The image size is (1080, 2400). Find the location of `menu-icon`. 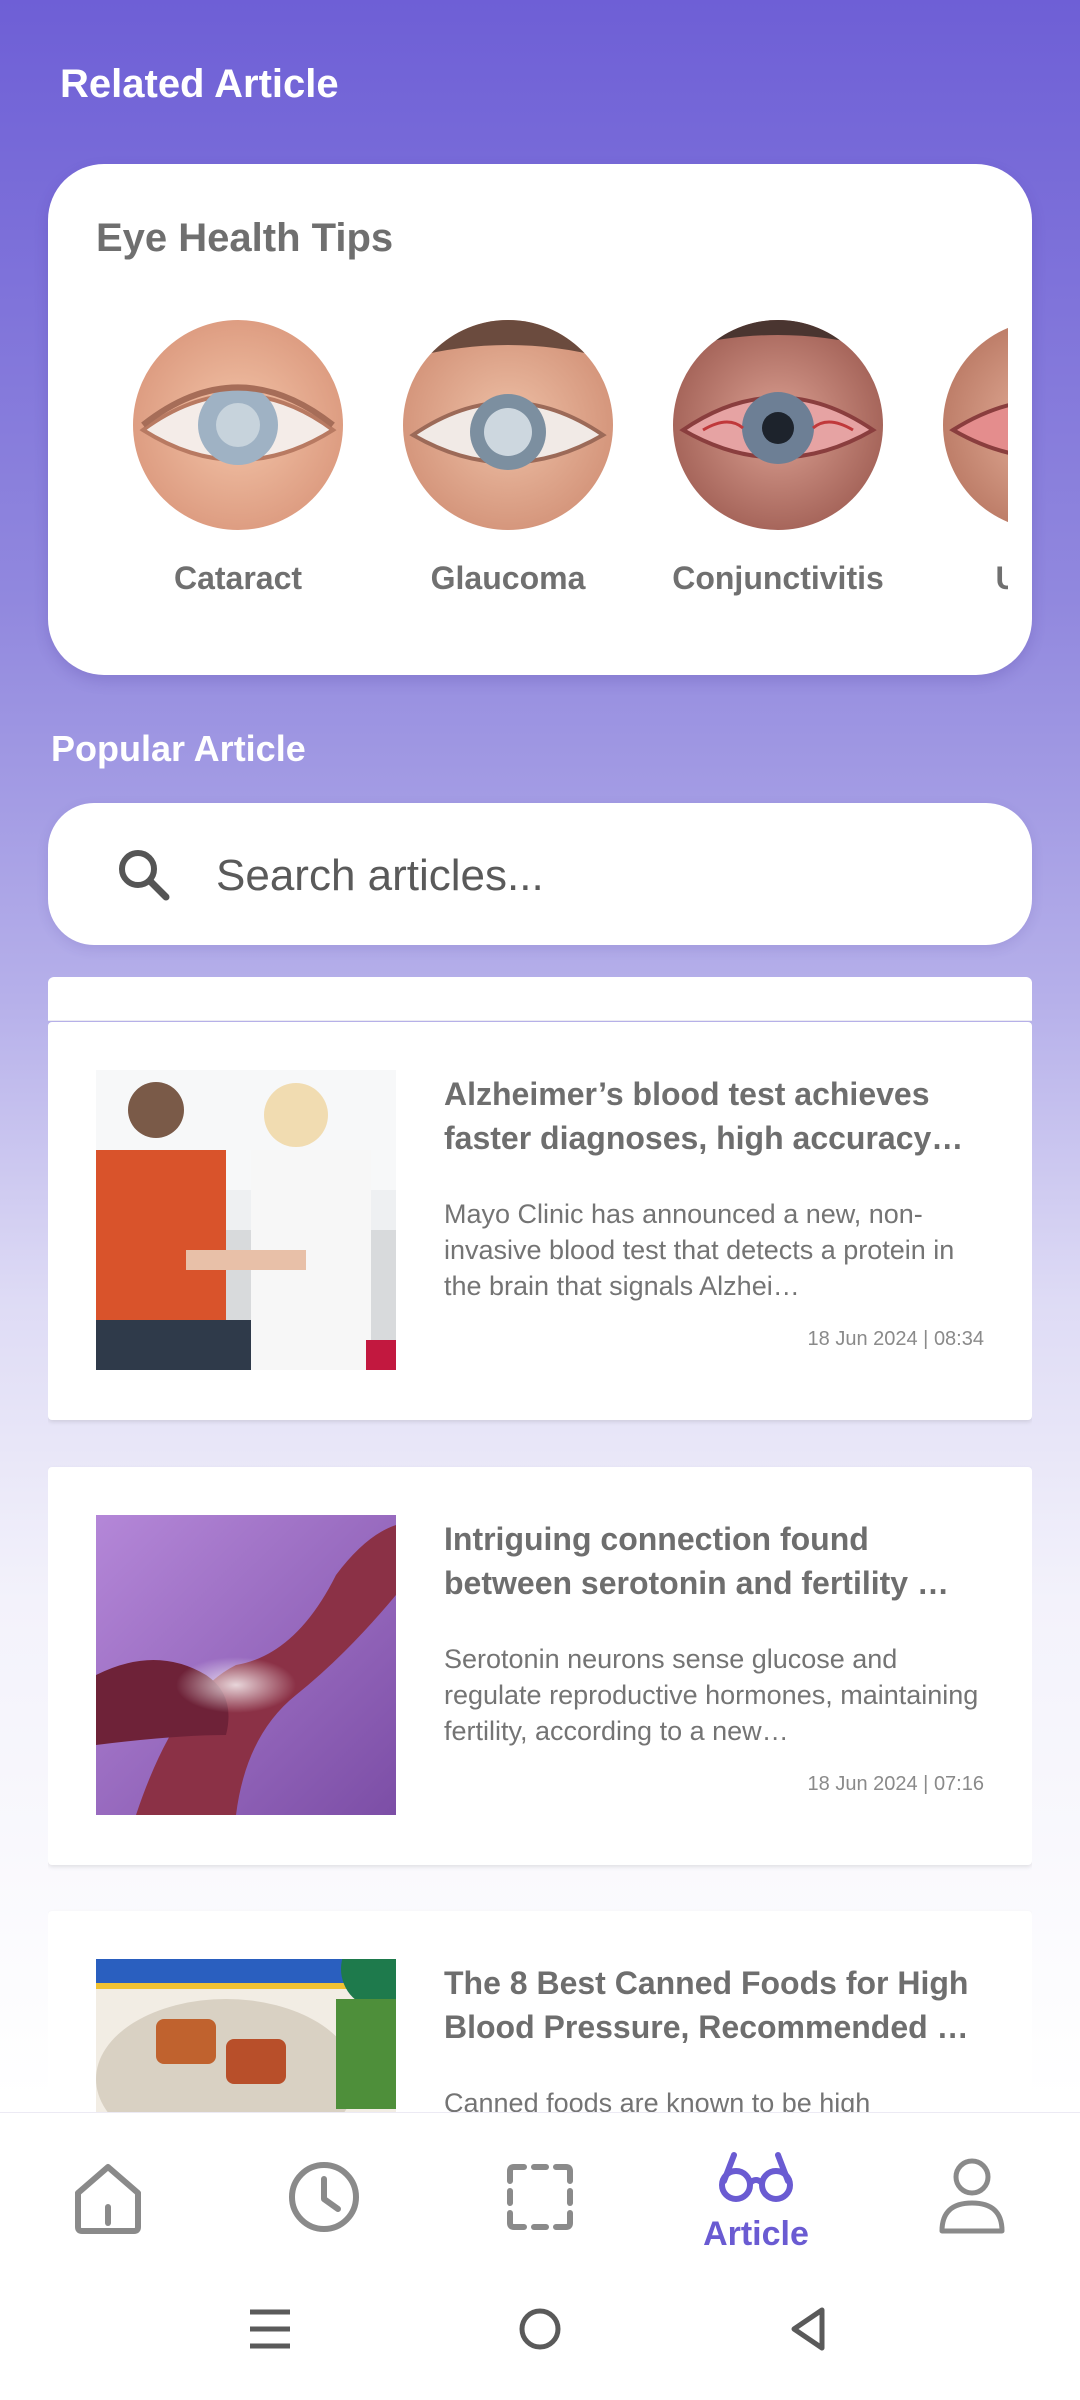

menu-icon is located at coordinates (270, 2329).